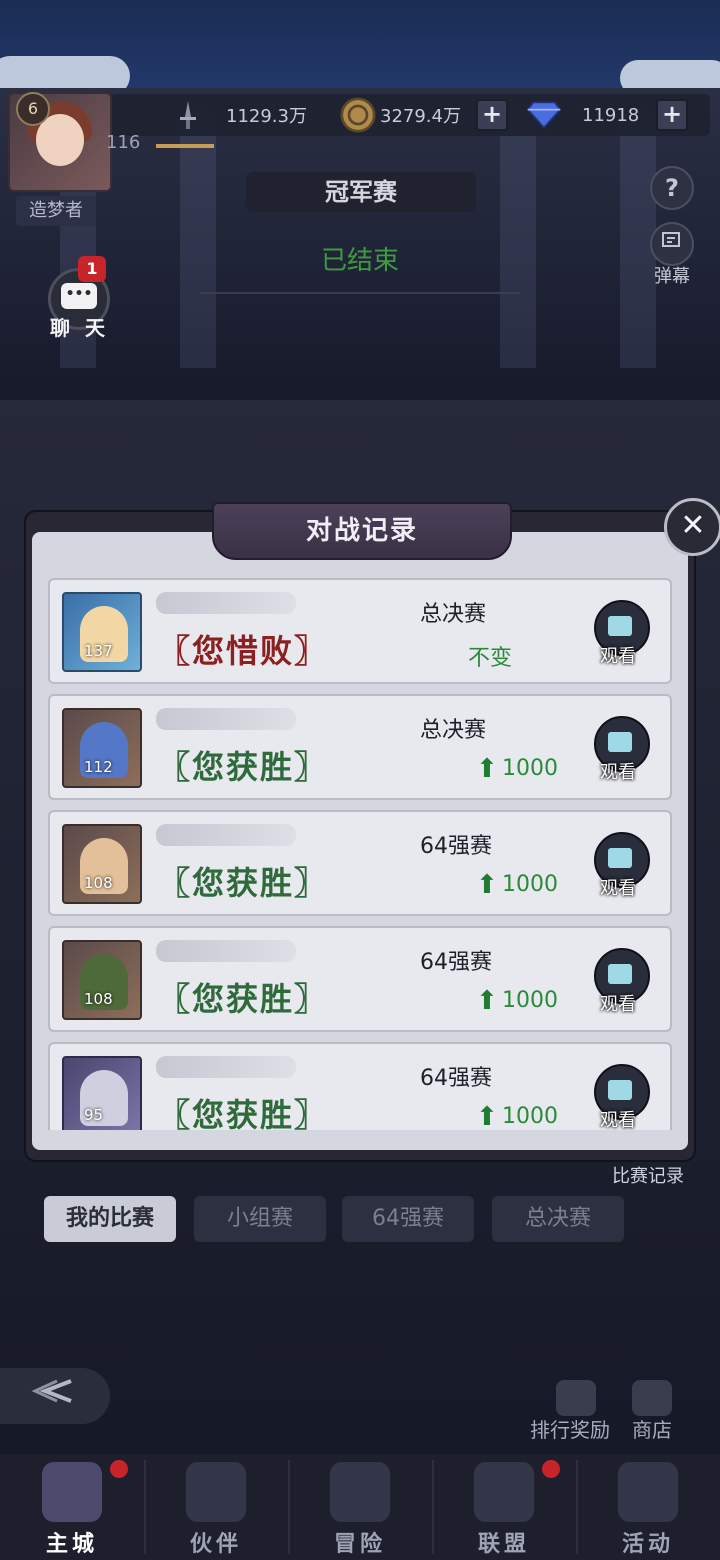 The width and height of the screenshot is (720, 1560). Describe the element at coordinates (98, 651) in the screenshot. I see `opponent-level: 137` at that location.